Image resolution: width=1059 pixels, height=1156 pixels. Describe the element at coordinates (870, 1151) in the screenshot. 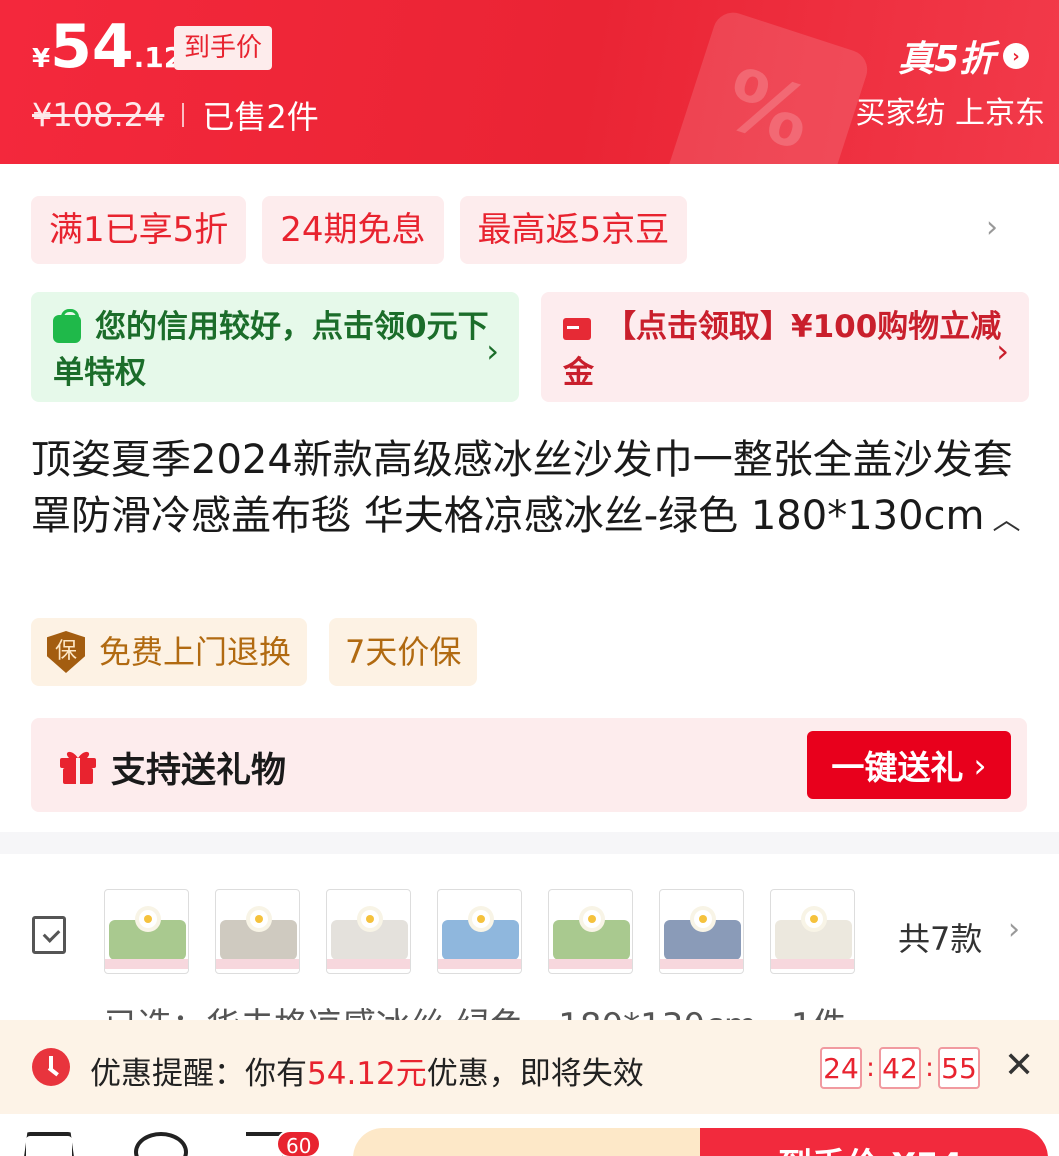

I see `buy-now-label: 到手价 ¥54` at that location.